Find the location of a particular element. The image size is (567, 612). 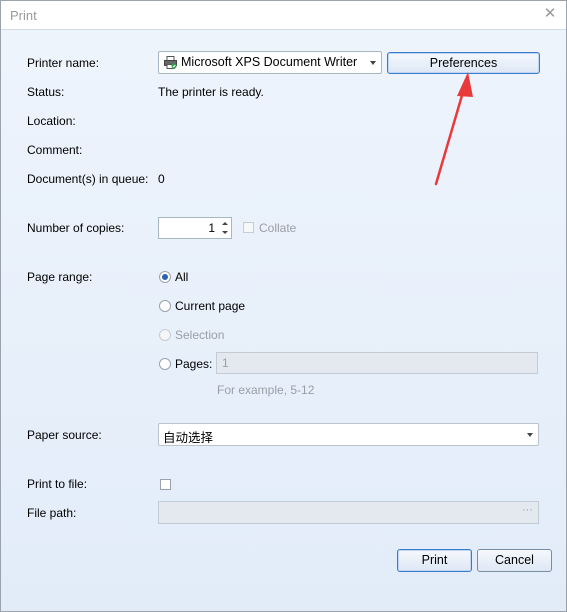

radio-selection is located at coordinates (165, 335).